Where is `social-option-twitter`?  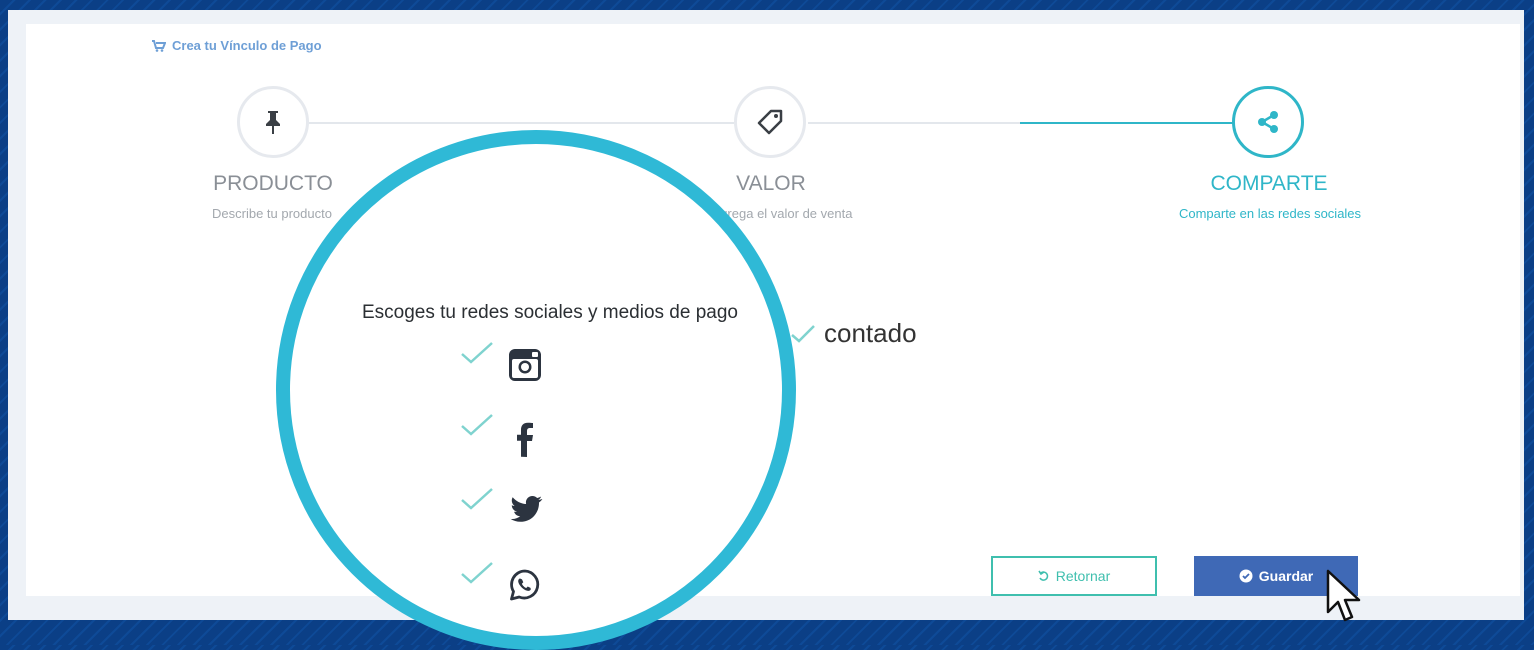 social-option-twitter is located at coordinates (520, 508).